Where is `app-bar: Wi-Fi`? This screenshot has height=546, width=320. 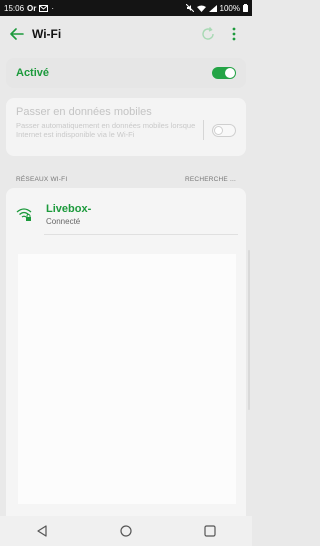
app-bar: Wi-Fi is located at coordinates (126, 34).